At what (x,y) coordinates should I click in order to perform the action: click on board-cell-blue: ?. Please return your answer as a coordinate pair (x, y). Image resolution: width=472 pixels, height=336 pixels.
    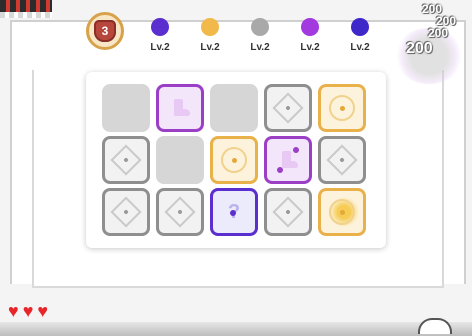
    Looking at the image, I should click on (234, 212).